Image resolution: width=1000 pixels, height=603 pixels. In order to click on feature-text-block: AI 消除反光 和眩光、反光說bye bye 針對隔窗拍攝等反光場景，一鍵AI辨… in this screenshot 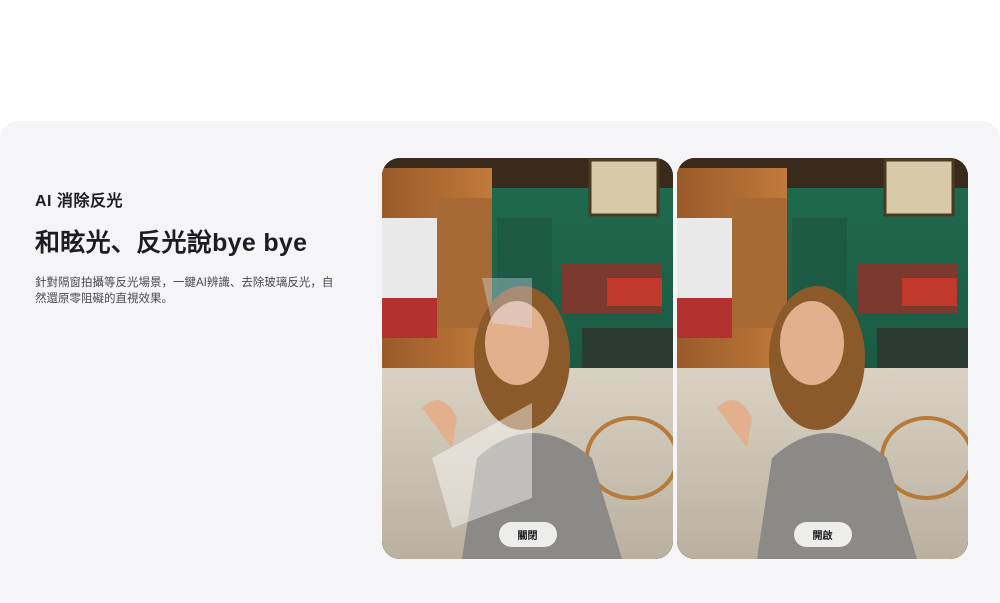, I will do `click(195, 247)`.